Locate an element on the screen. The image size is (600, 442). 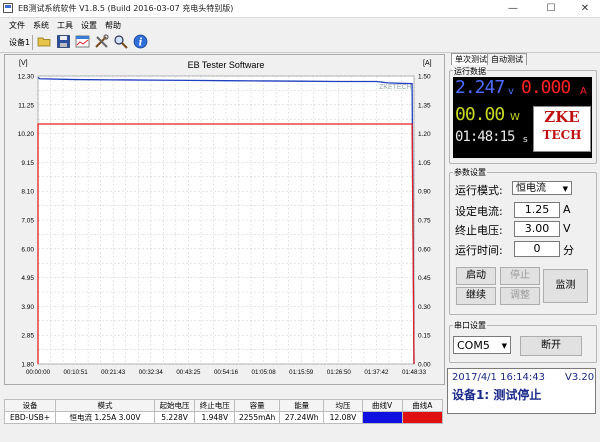
run-time-unit: 分 is located at coordinates (568, 250).